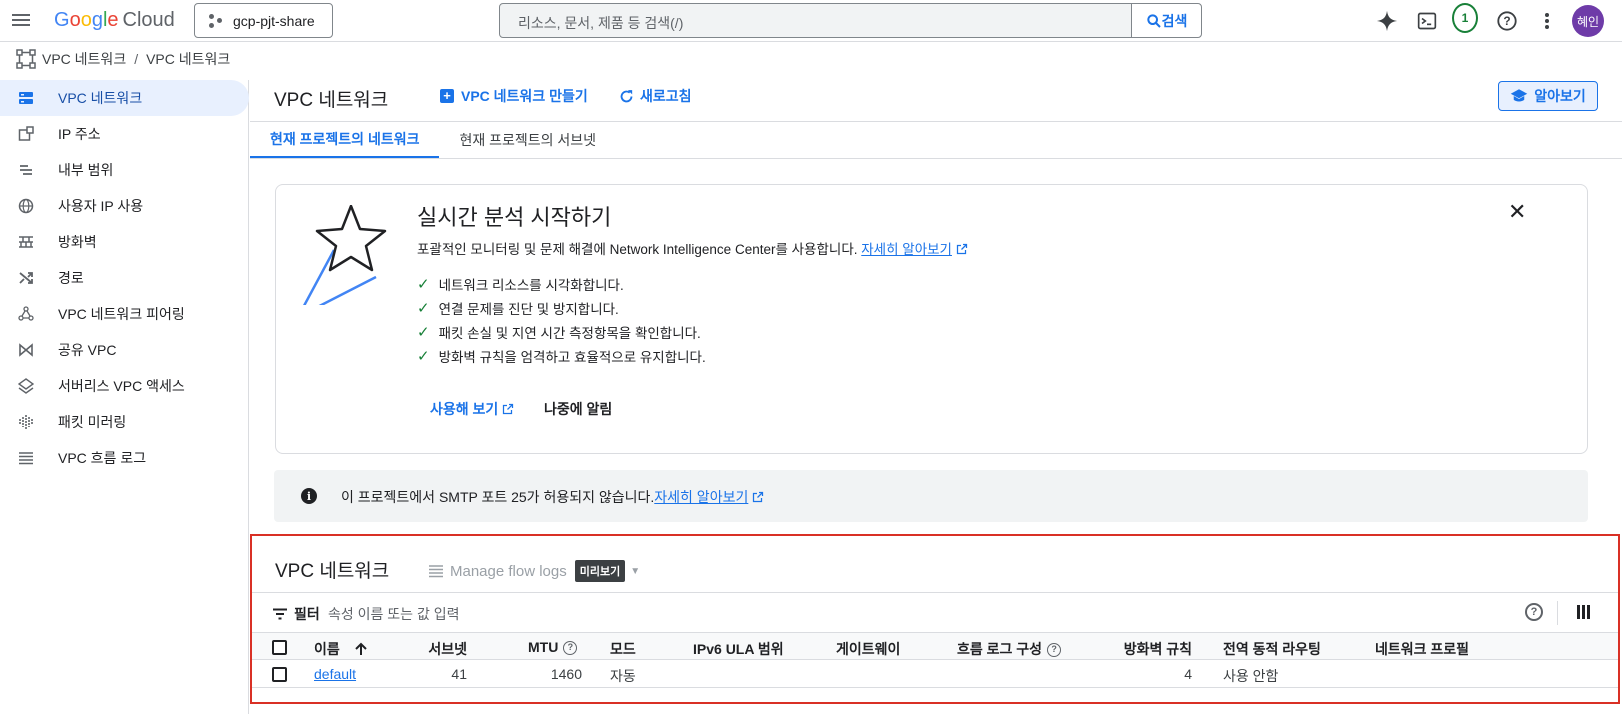 The height and width of the screenshot is (714, 1622). I want to click on column-header-flow-log-config: 흐름 로그 구성?, so click(1009, 649).